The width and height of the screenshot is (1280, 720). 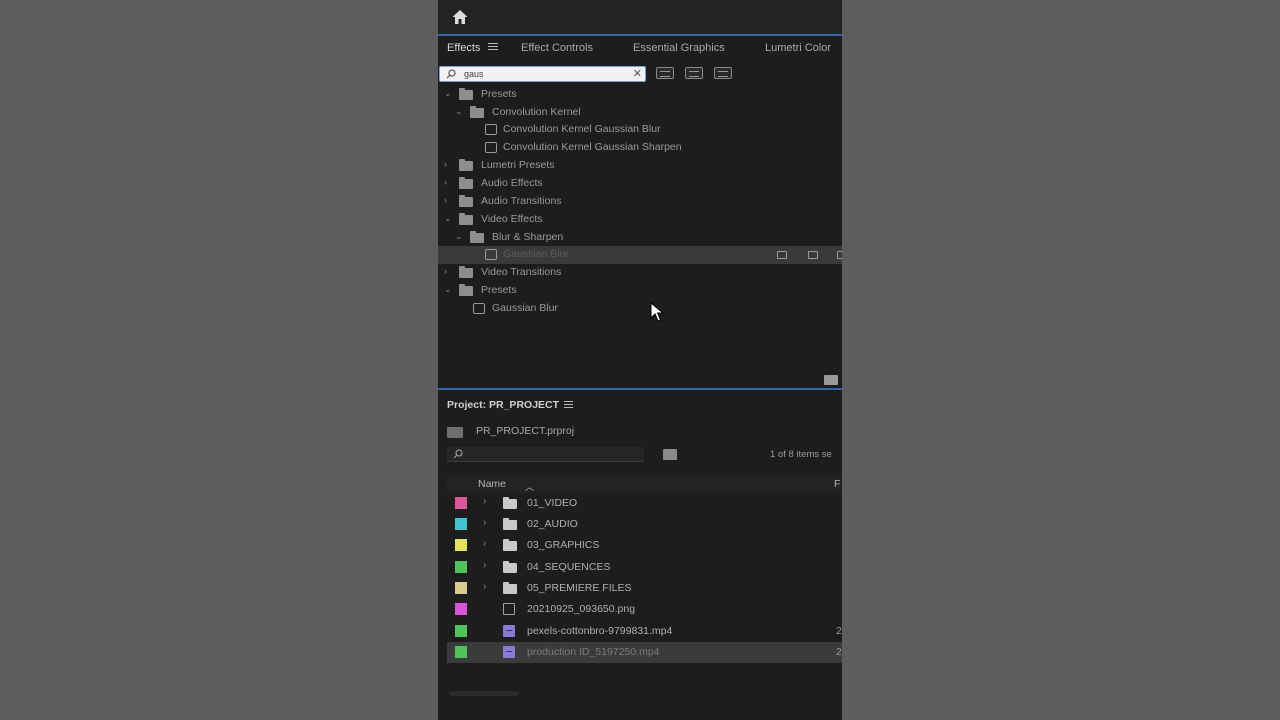 What do you see at coordinates (694, 73) in the screenshot?
I see `32bit-effects-button` at bounding box center [694, 73].